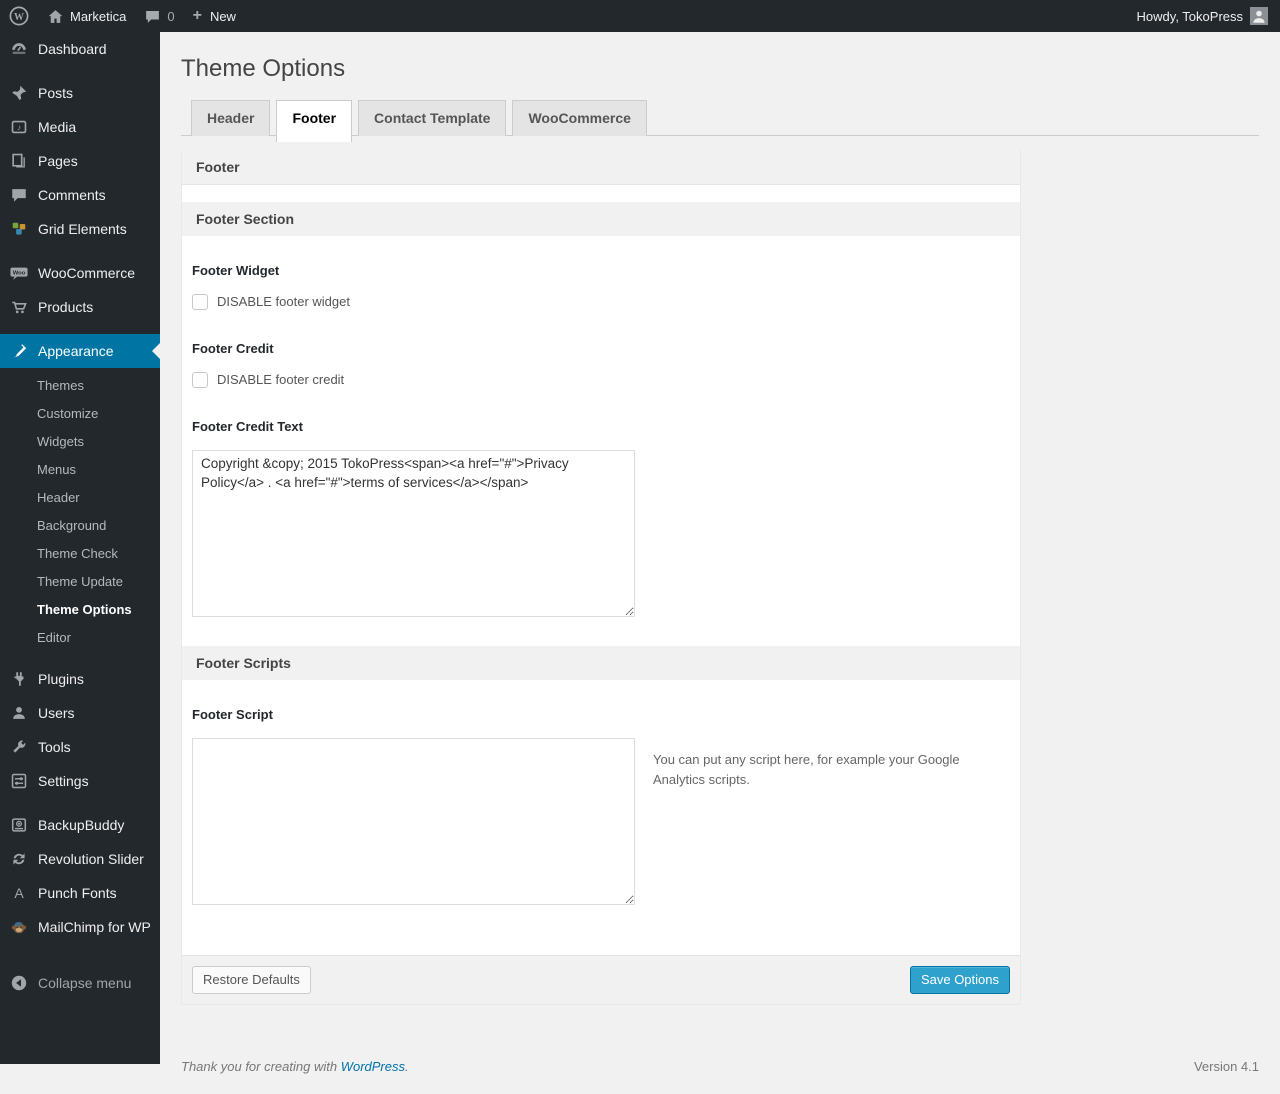 The height and width of the screenshot is (1094, 1280). I want to click on submenu-editor: Editor, so click(80, 638).